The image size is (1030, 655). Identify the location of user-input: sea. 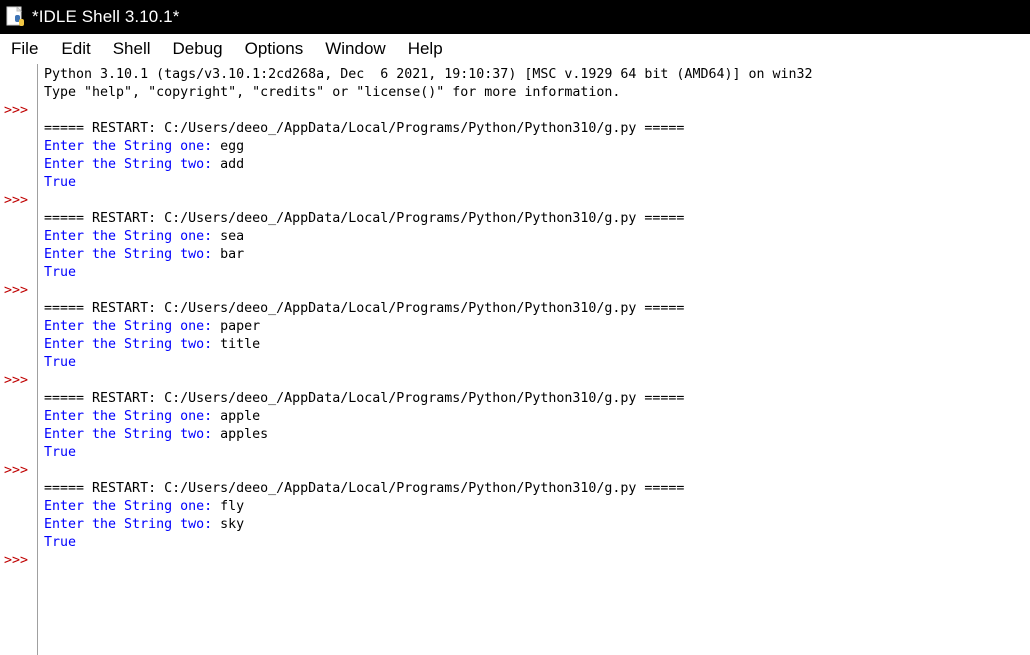
(232, 236).